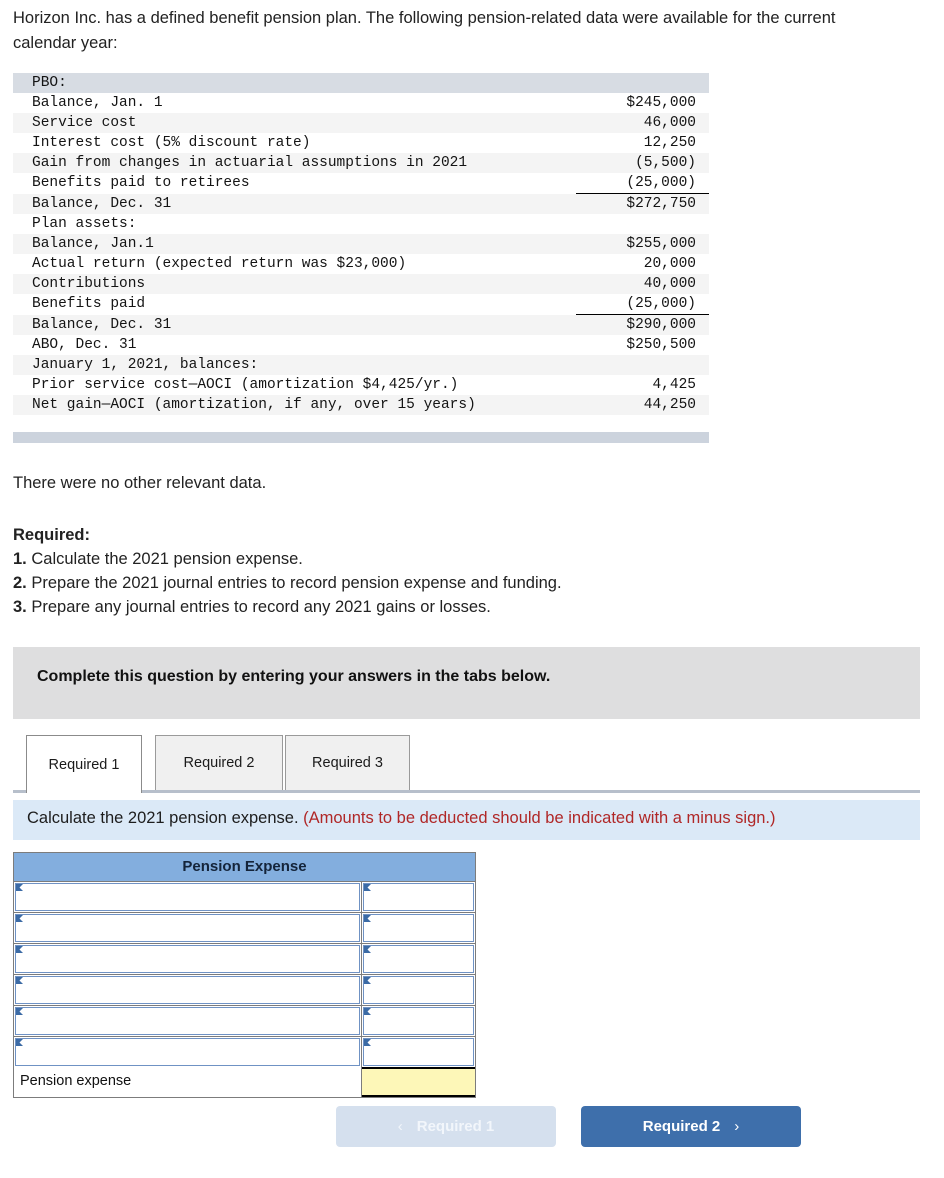 The image size is (944, 1178). What do you see at coordinates (163, 818) in the screenshot?
I see `instruction-primary-text: Calculate the 2021 pension expense.` at bounding box center [163, 818].